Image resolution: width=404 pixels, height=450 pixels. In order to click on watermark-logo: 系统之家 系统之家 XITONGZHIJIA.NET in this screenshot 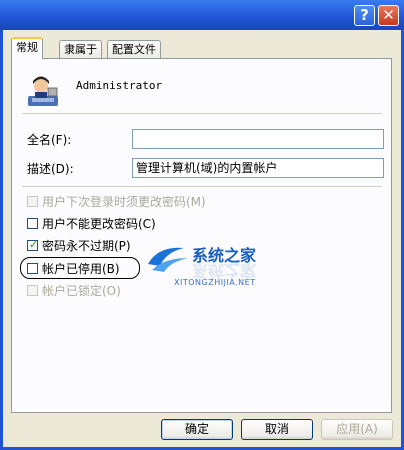, I will do `click(219, 272)`.